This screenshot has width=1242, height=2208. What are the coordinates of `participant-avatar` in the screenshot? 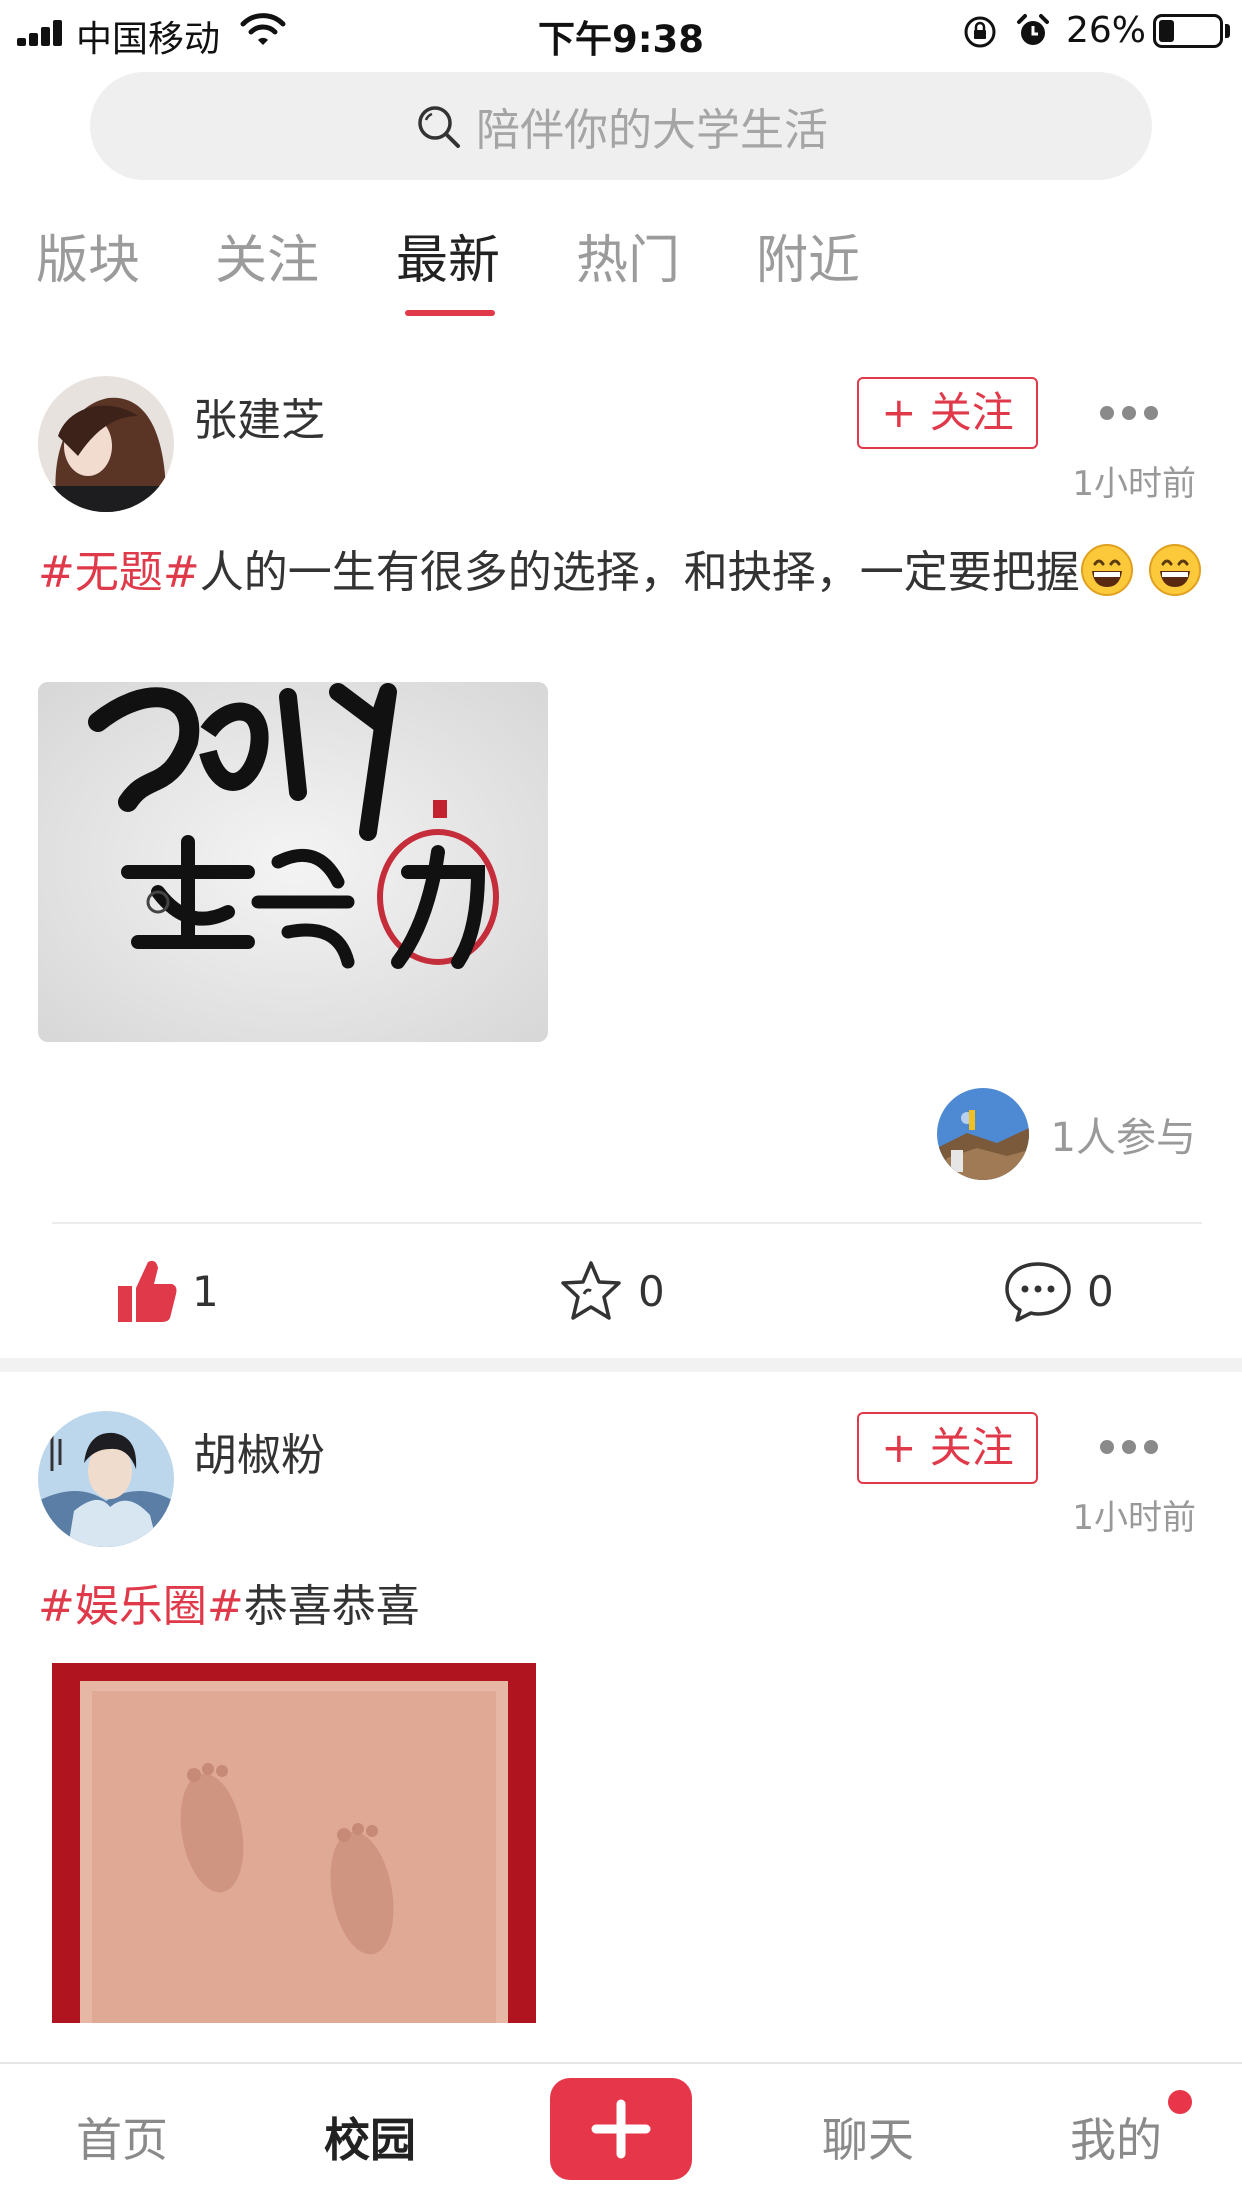 It's located at (982, 1134).